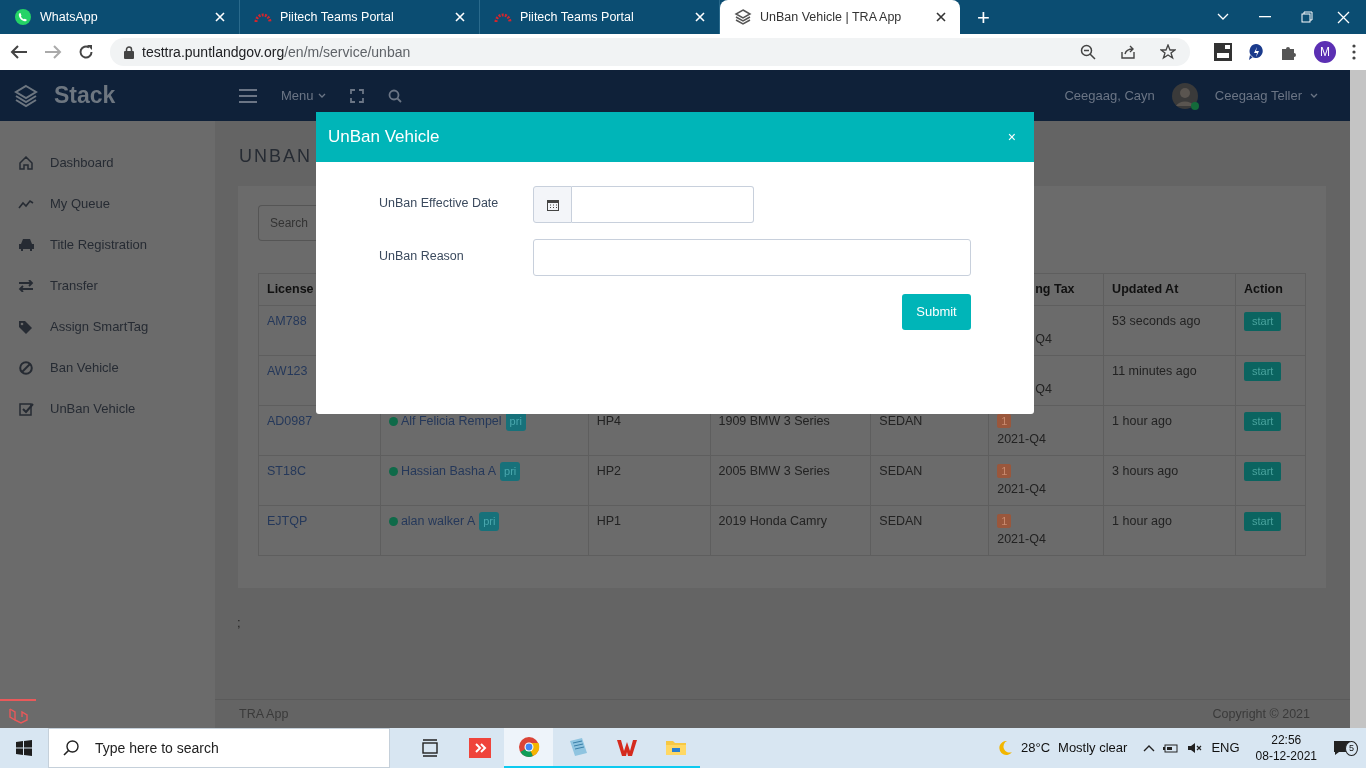 Image resolution: width=1366 pixels, height=768 pixels. Describe the element at coordinates (287, 321) in the screenshot. I see `license-link: AM788` at that location.